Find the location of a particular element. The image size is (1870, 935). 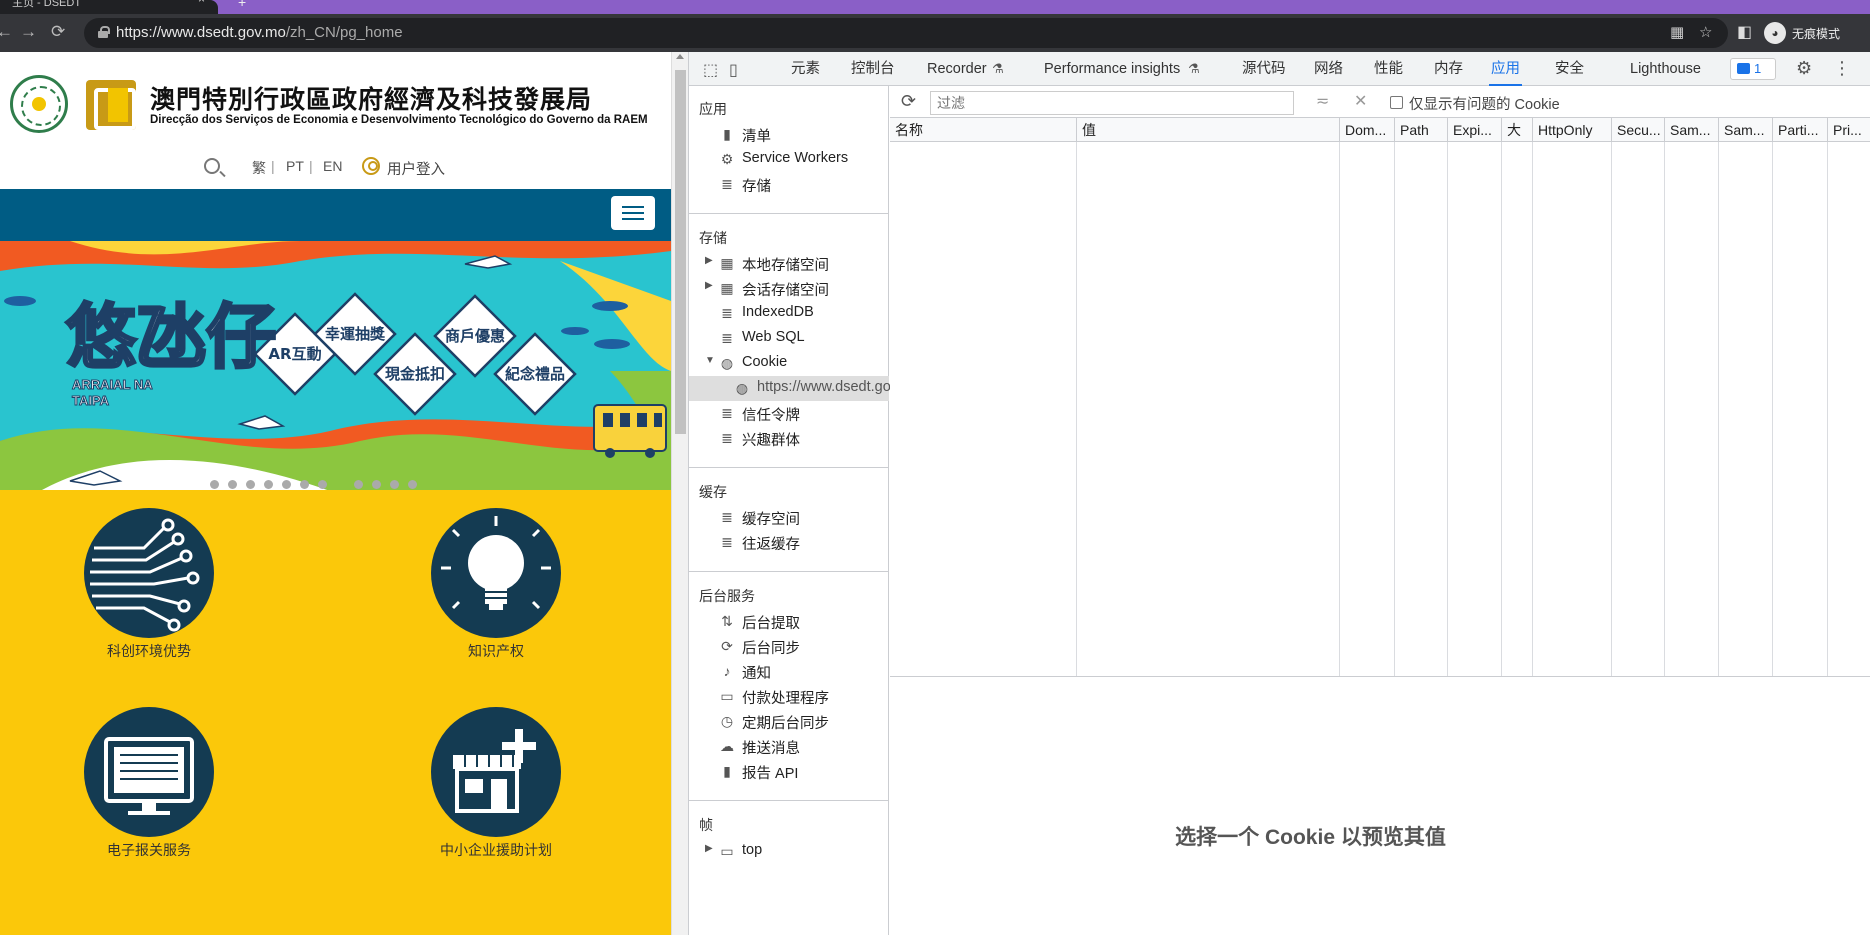

sidebar-item-session-storage: ▶ ▦ 会话存储空间 is located at coordinates (789, 288).